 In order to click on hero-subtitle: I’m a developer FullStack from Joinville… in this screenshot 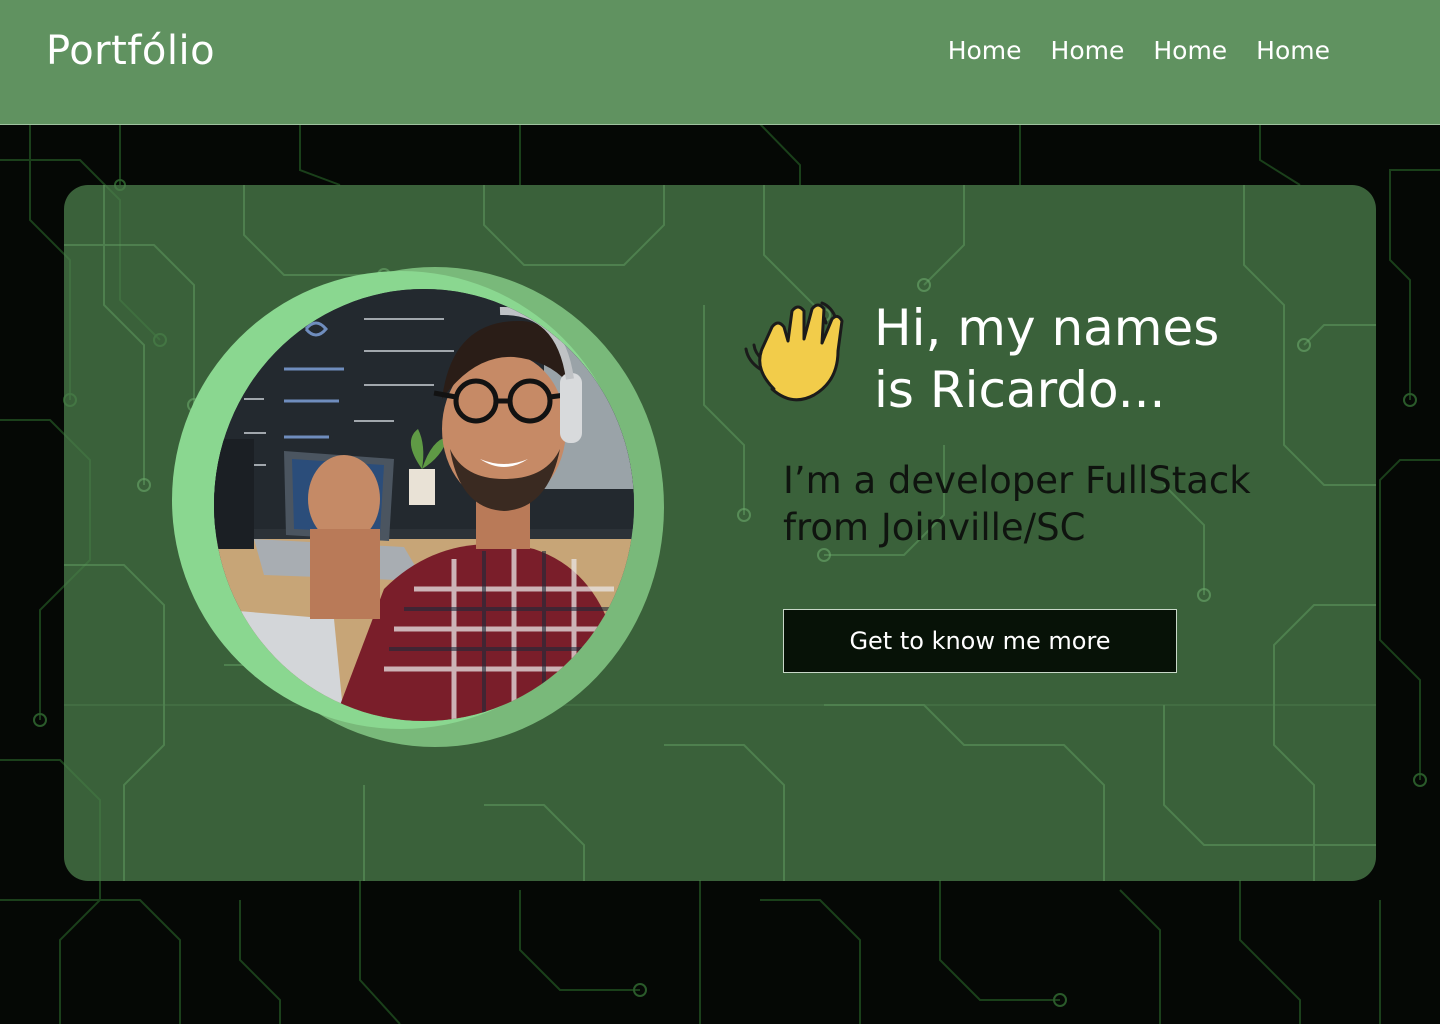, I will do `click(1043, 504)`.